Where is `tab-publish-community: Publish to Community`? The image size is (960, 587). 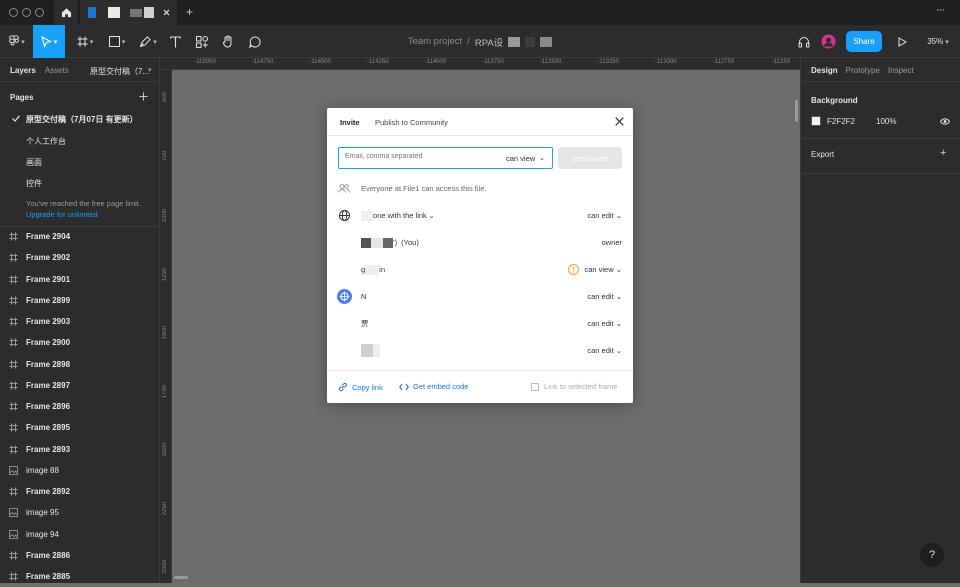
tab-publish-community: Publish to Community is located at coordinates (411, 122).